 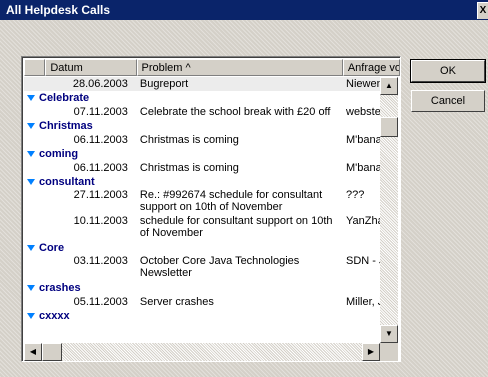 I want to click on group-header: Christmas, so click(x=202, y=126).